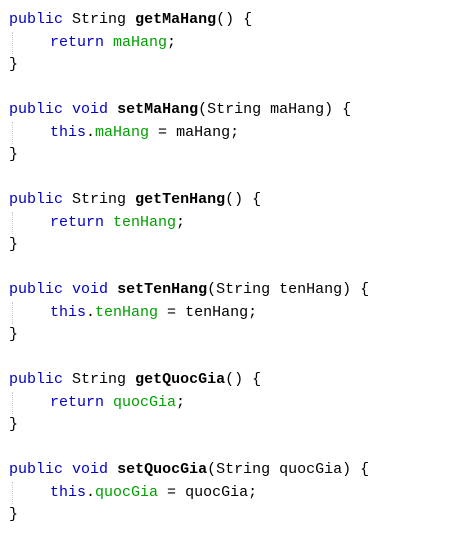 This screenshot has height=535, width=473. Describe the element at coordinates (217, 312) in the screenshot. I see `param-value: tenHang` at that location.